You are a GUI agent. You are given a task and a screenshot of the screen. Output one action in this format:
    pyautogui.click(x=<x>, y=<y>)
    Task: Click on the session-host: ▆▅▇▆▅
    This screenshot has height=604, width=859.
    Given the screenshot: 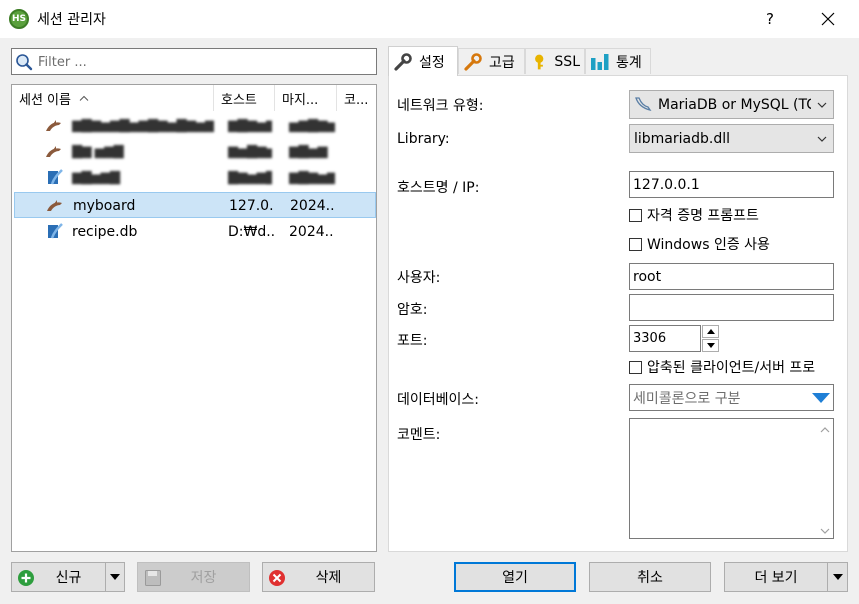 What is the action you would take?
    pyautogui.click(x=250, y=151)
    